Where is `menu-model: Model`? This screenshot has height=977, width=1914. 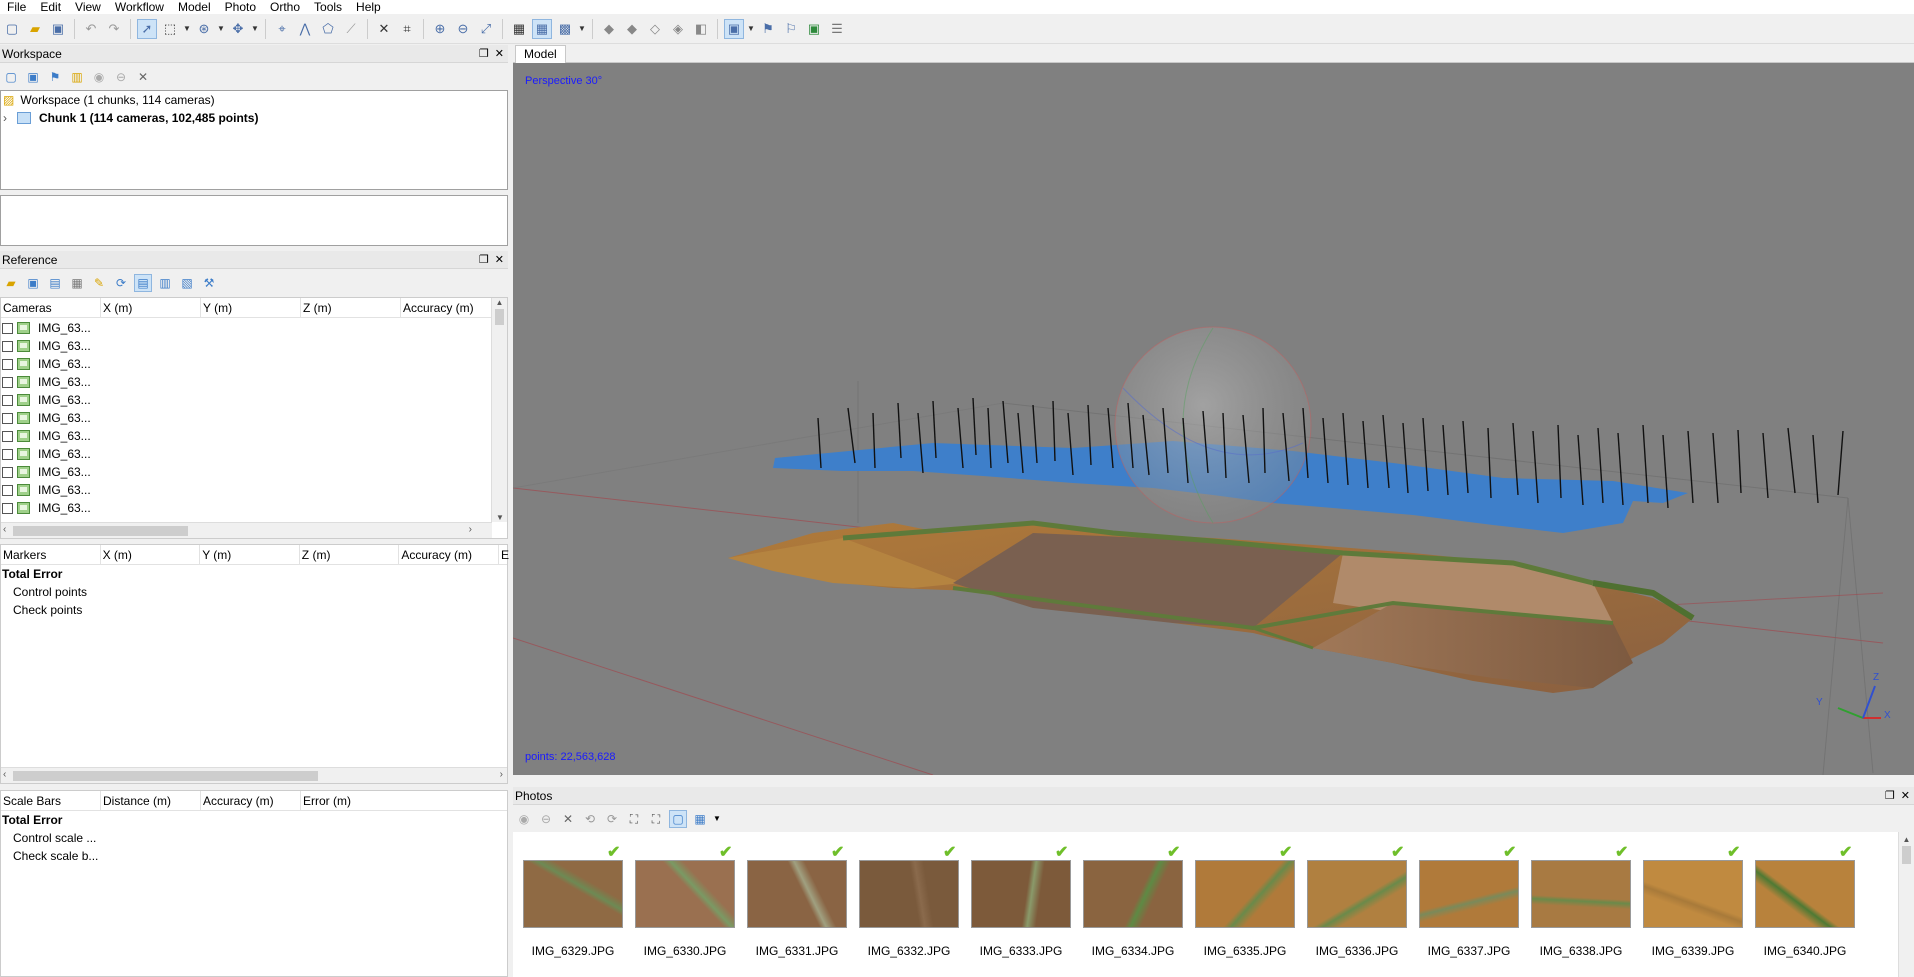 menu-model: Model is located at coordinates (194, 7).